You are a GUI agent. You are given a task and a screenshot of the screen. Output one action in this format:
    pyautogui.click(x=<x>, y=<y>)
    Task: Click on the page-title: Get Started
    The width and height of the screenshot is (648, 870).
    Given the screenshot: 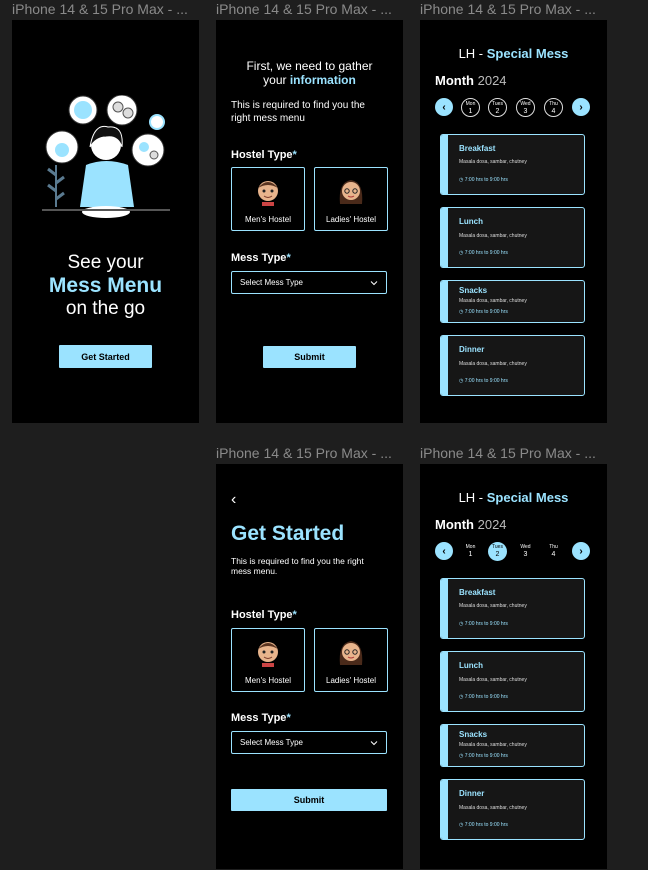 What is the action you would take?
    pyautogui.click(x=288, y=533)
    